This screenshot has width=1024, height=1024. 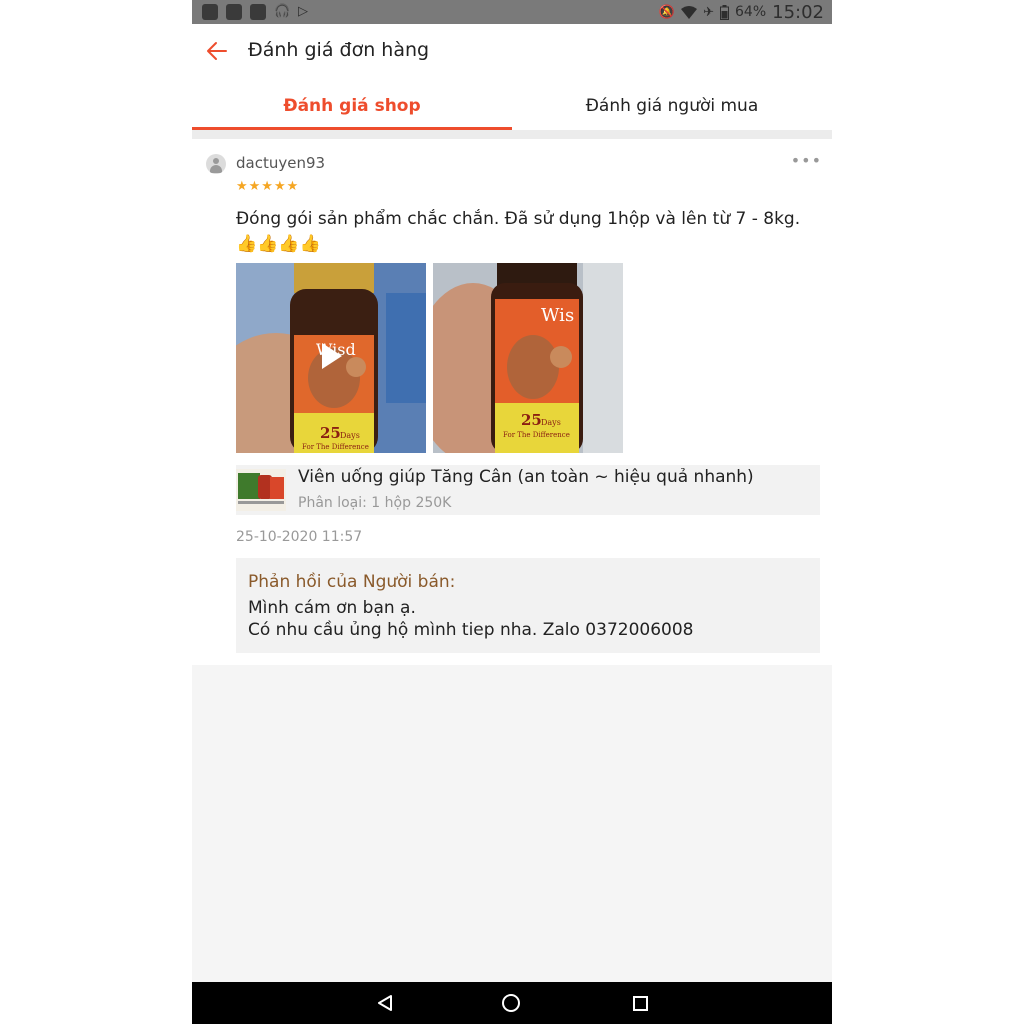 What do you see at coordinates (282, 11) in the screenshot?
I see `headset-icon: 🎧` at bounding box center [282, 11].